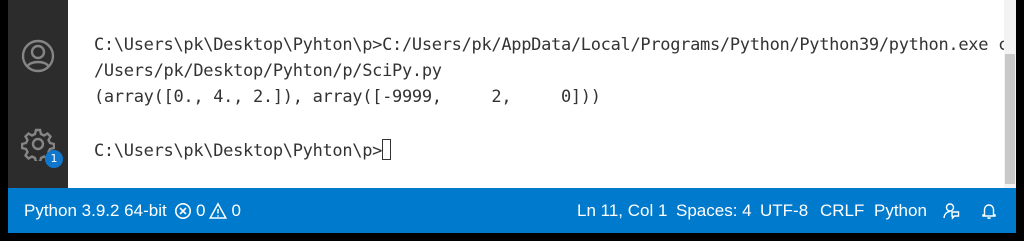 Image resolution: width=1024 pixels, height=241 pixels. I want to click on language-label: Python, so click(900, 210).